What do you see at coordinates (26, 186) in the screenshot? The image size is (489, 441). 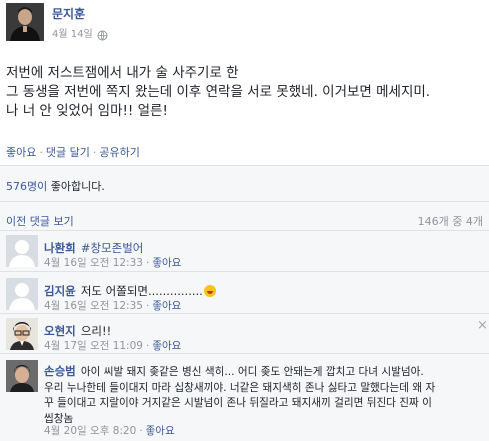 I see `likes-count-link: 576명이` at bounding box center [26, 186].